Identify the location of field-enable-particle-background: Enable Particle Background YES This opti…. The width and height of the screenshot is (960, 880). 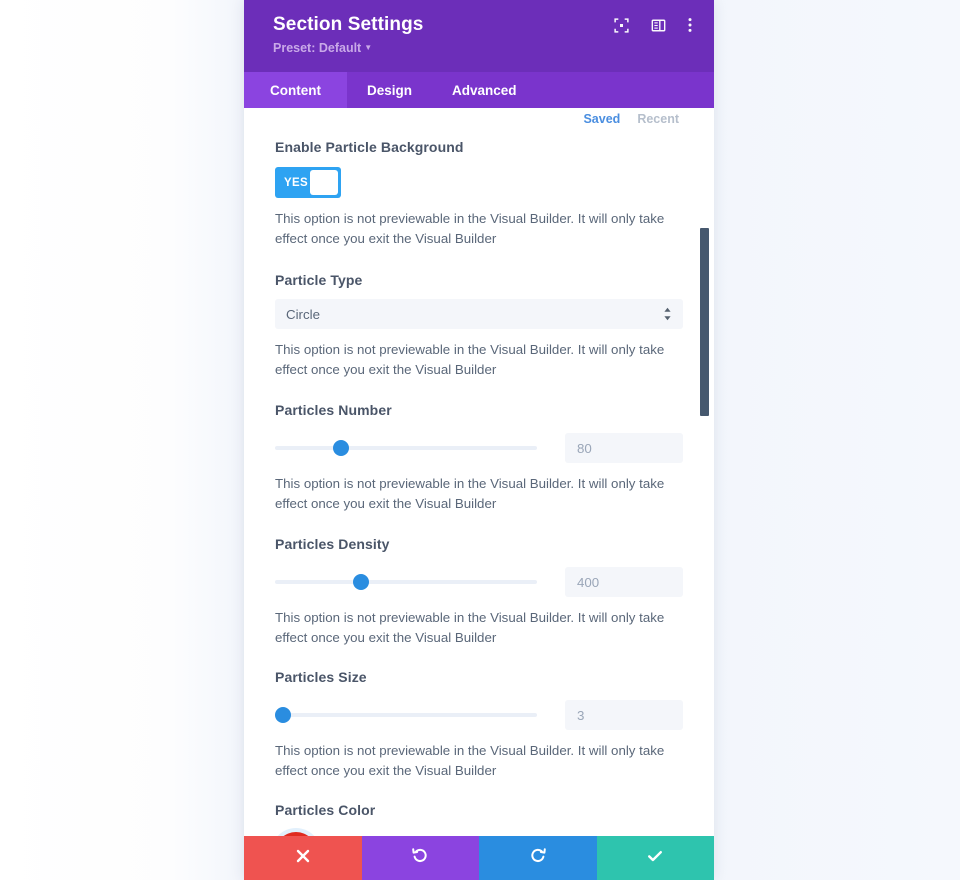
(479, 178).